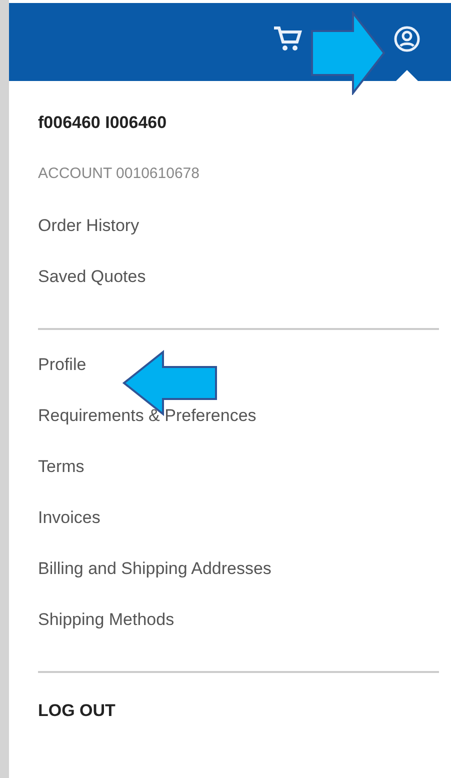 This screenshot has height=778, width=451. What do you see at coordinates (106, 623) in the screenshot?
I see `menu-link: Shipping Methods` at bounding box center [106, 623].